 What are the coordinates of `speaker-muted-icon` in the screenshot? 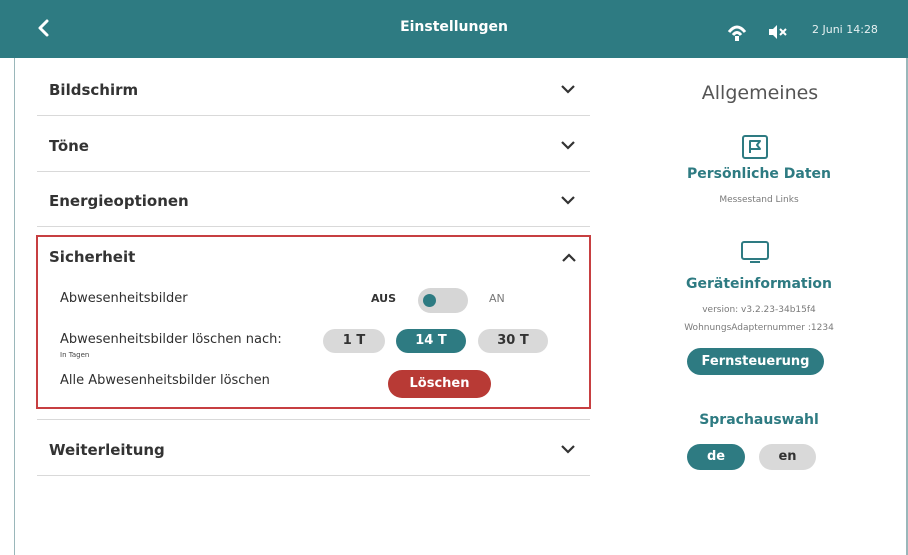 It's located at (778, 32).